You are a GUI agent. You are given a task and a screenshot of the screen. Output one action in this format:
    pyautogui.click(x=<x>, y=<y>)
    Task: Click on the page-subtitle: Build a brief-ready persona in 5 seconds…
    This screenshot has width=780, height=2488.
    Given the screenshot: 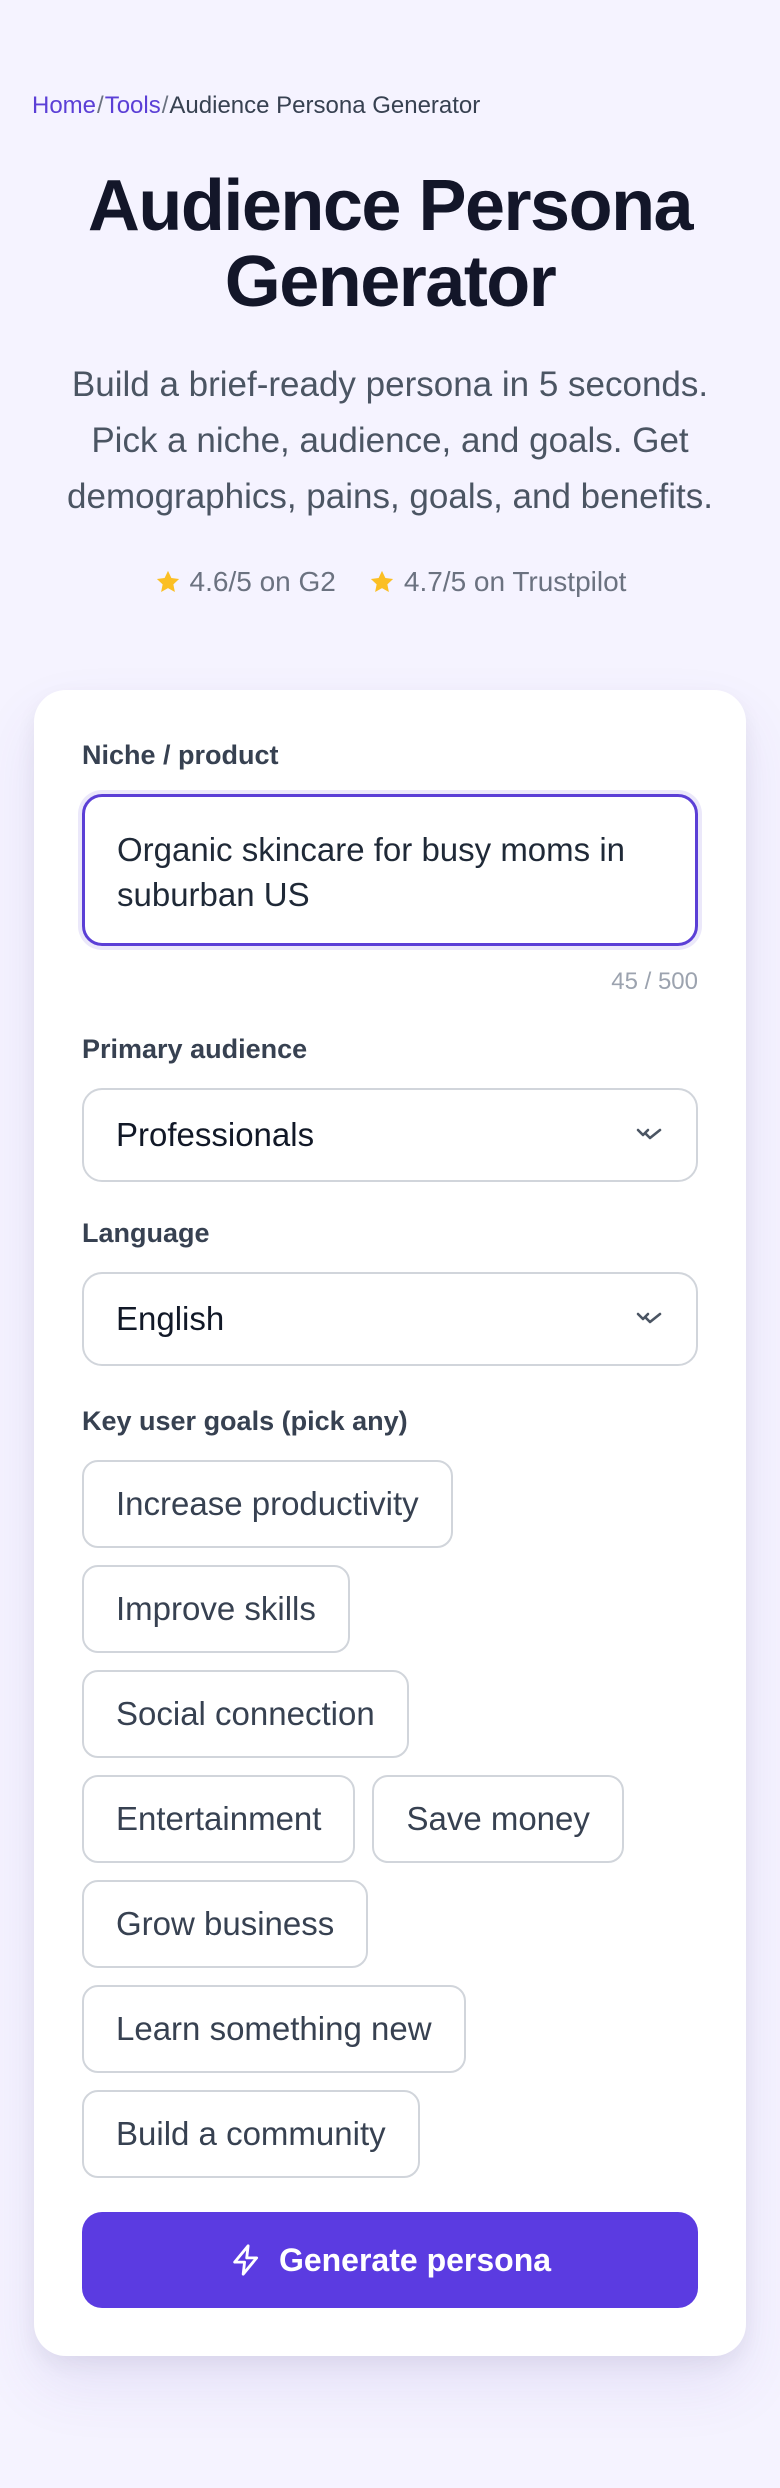 What is the action you would take?
    pyautogui.click(x=390, y=441)
    